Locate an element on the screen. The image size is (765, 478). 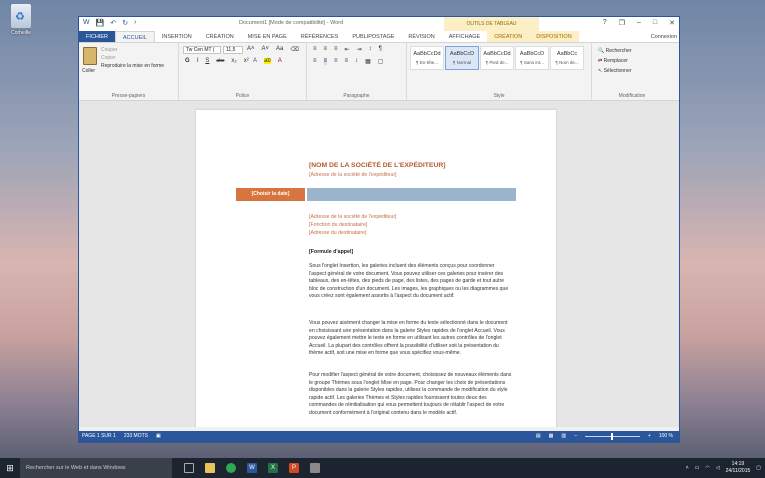
style-normal: AaBbCcD ¶ Normal is located at coordinates (462, 58).